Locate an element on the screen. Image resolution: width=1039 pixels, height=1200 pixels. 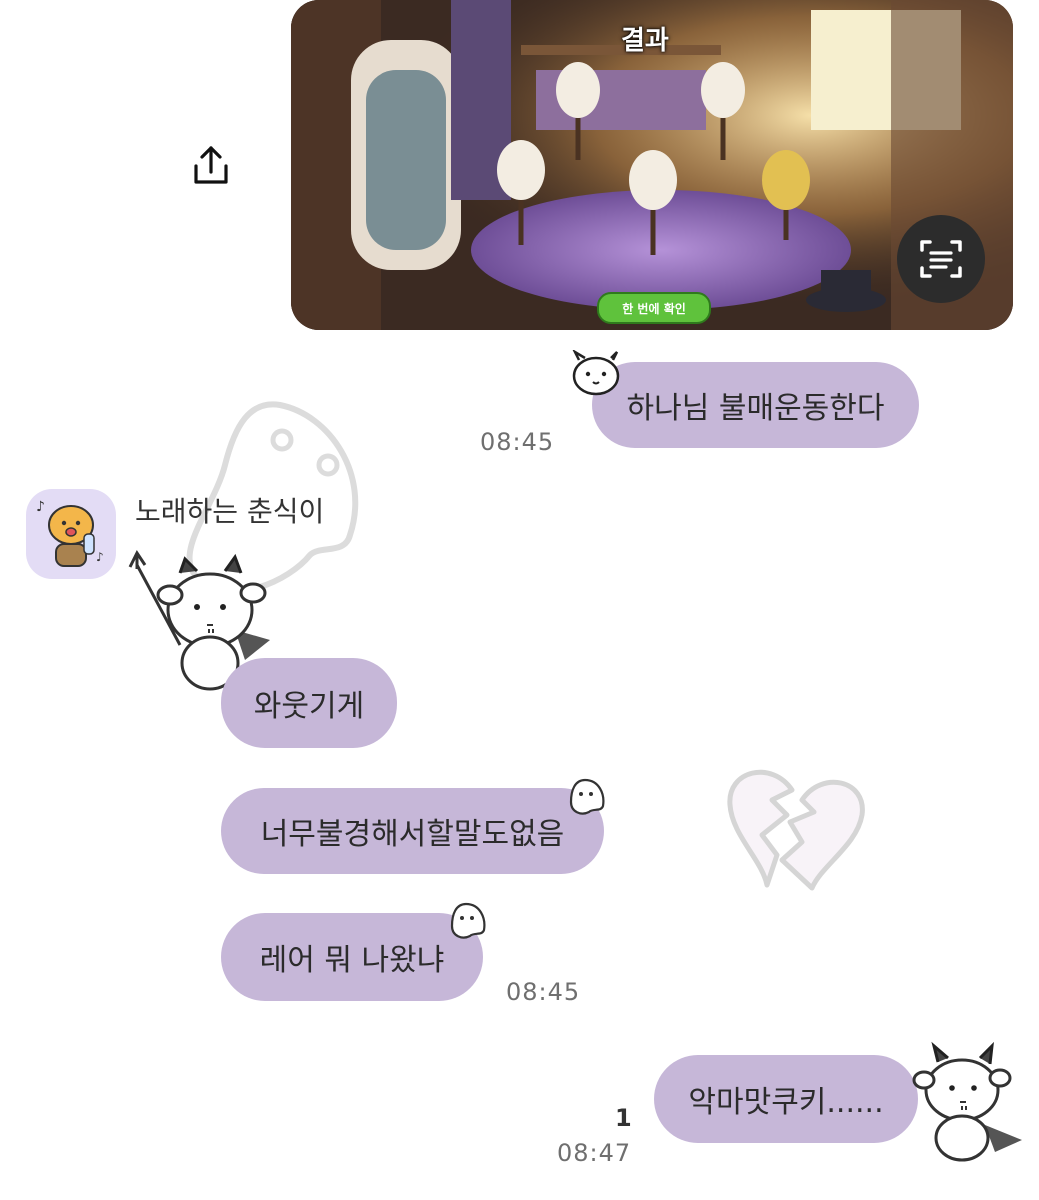
received-message-bubble: 와웃기게 is located at coordinates (309, 703).